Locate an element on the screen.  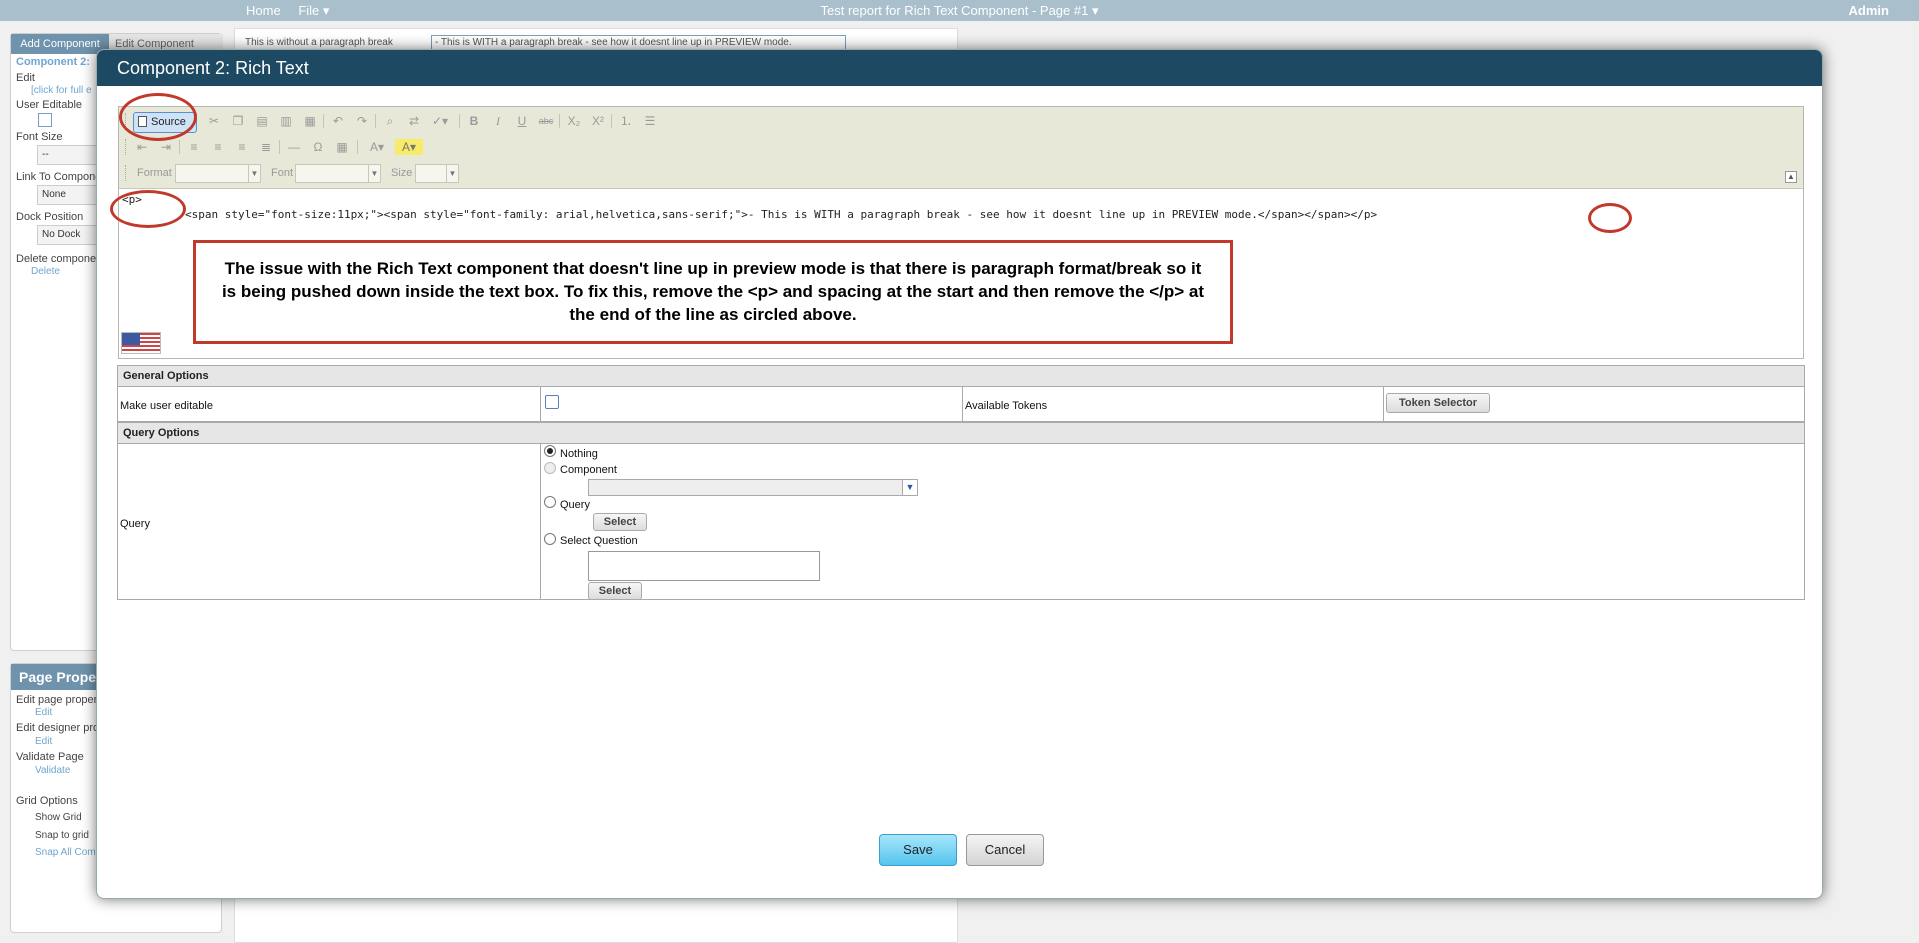
annotation-circle-close-p is located at coordinates (1610, 218).